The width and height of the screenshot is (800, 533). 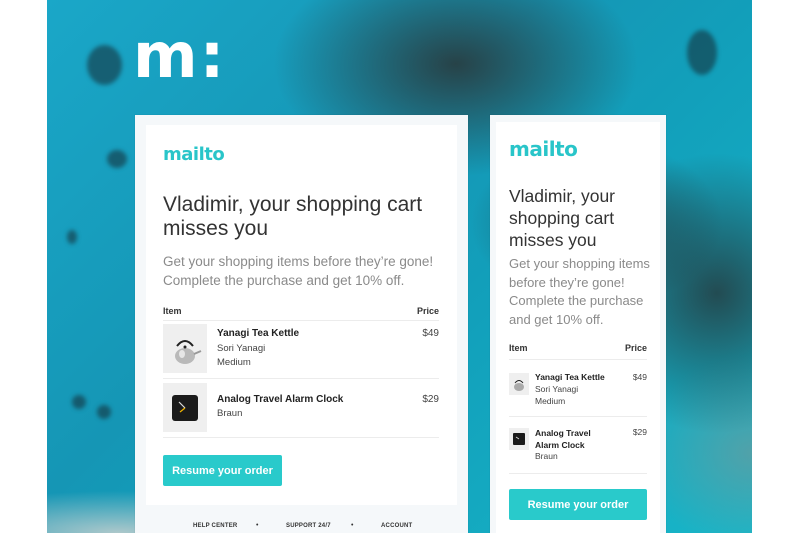 What do you see at coordinates (308, 526) in the screenshot?
I see `footer-link-support: SUPPORT 24/7` at bounding box center [308, 526].